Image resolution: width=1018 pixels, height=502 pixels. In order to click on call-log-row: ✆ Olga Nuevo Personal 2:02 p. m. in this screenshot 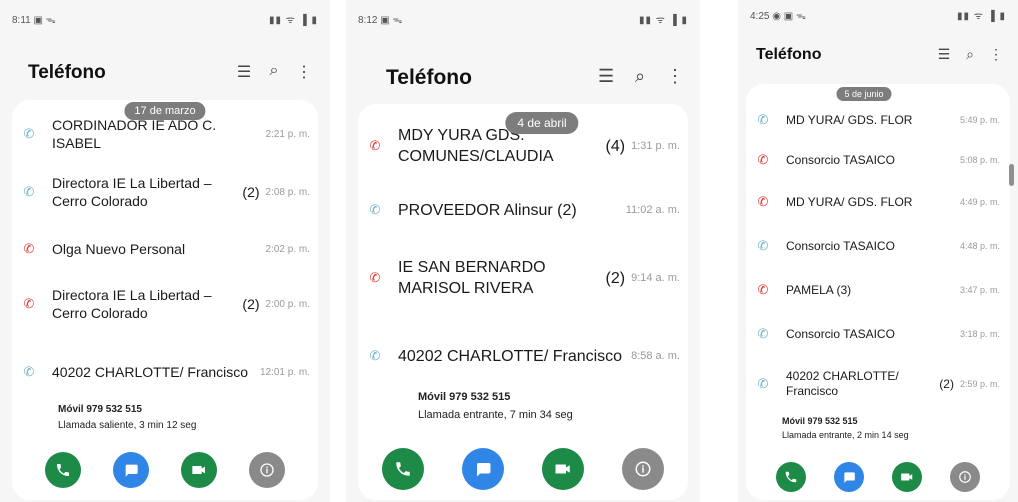, I will do `click(165, 249)`.